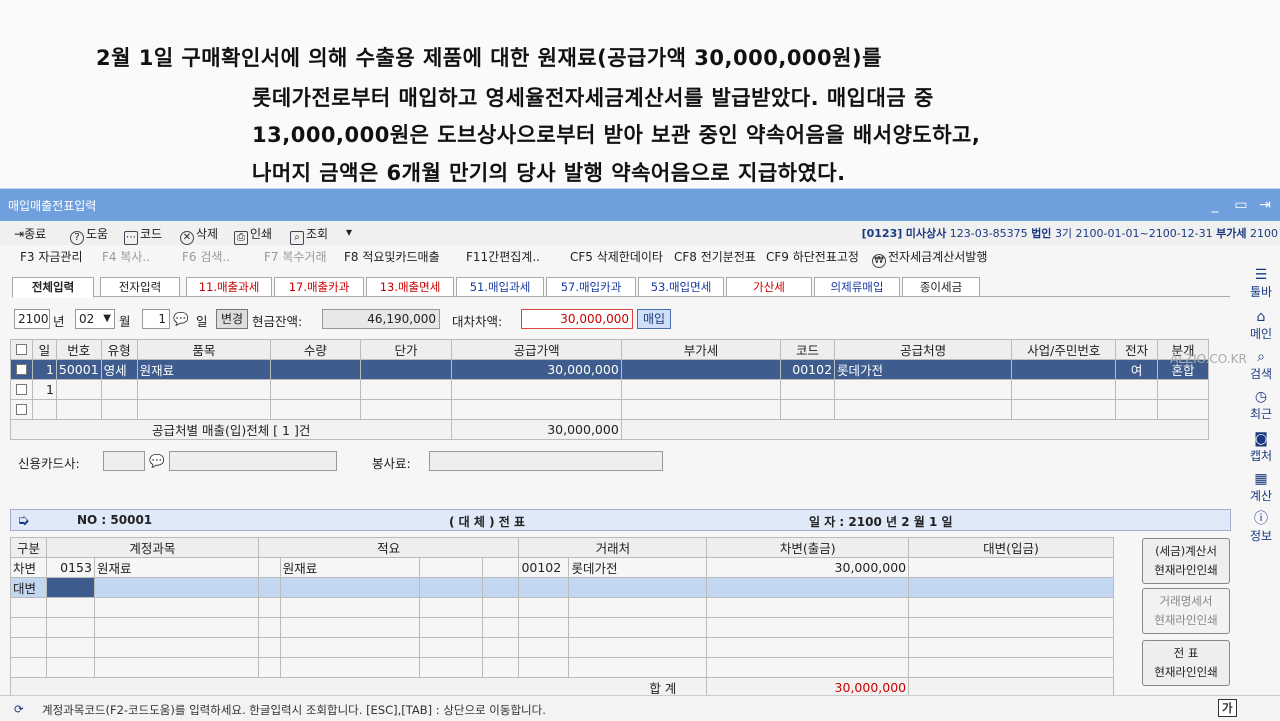  What do you see at coordinates (591, 287) in the screenshot?
I see `tab-purchase-card: 57.매입카과` at bounding box center [591, 287].